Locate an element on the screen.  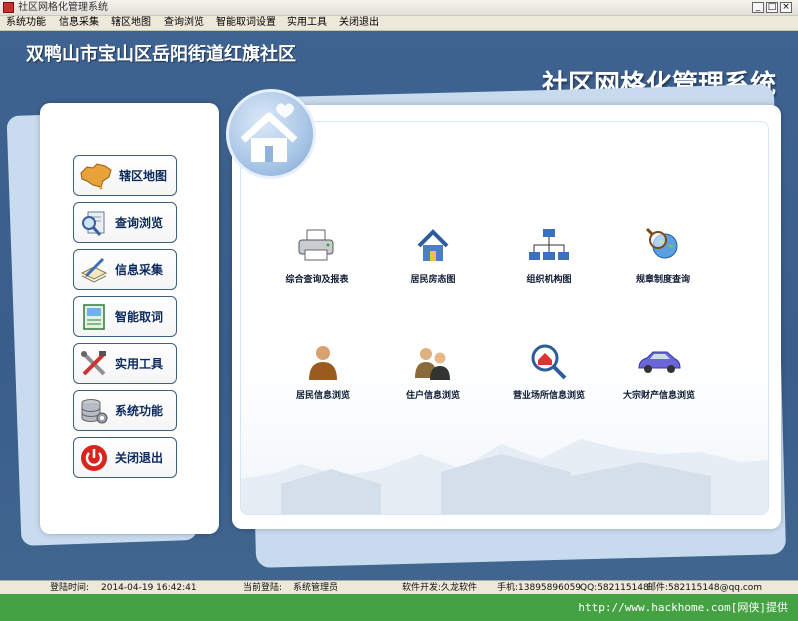
func-house-map: 居民房态图 is located at coordinates (433, 255).